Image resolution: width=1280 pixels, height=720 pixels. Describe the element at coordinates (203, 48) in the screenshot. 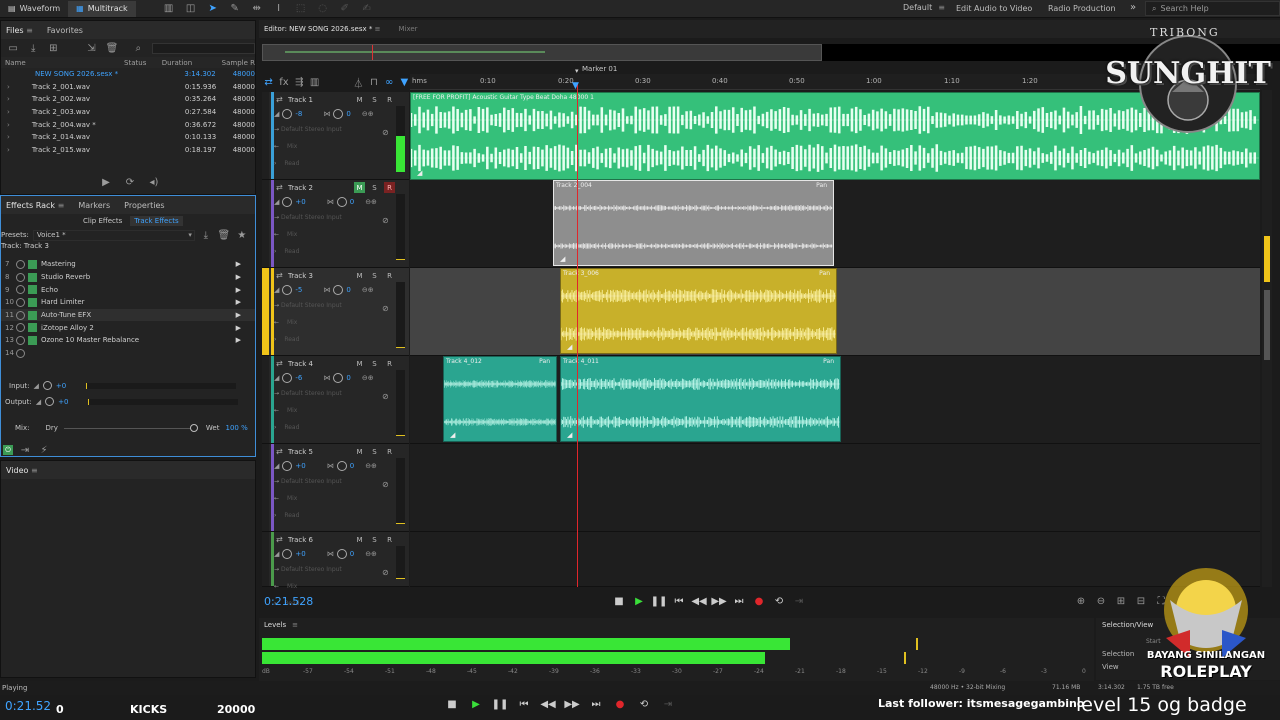

I see `files-search-input` at that location.